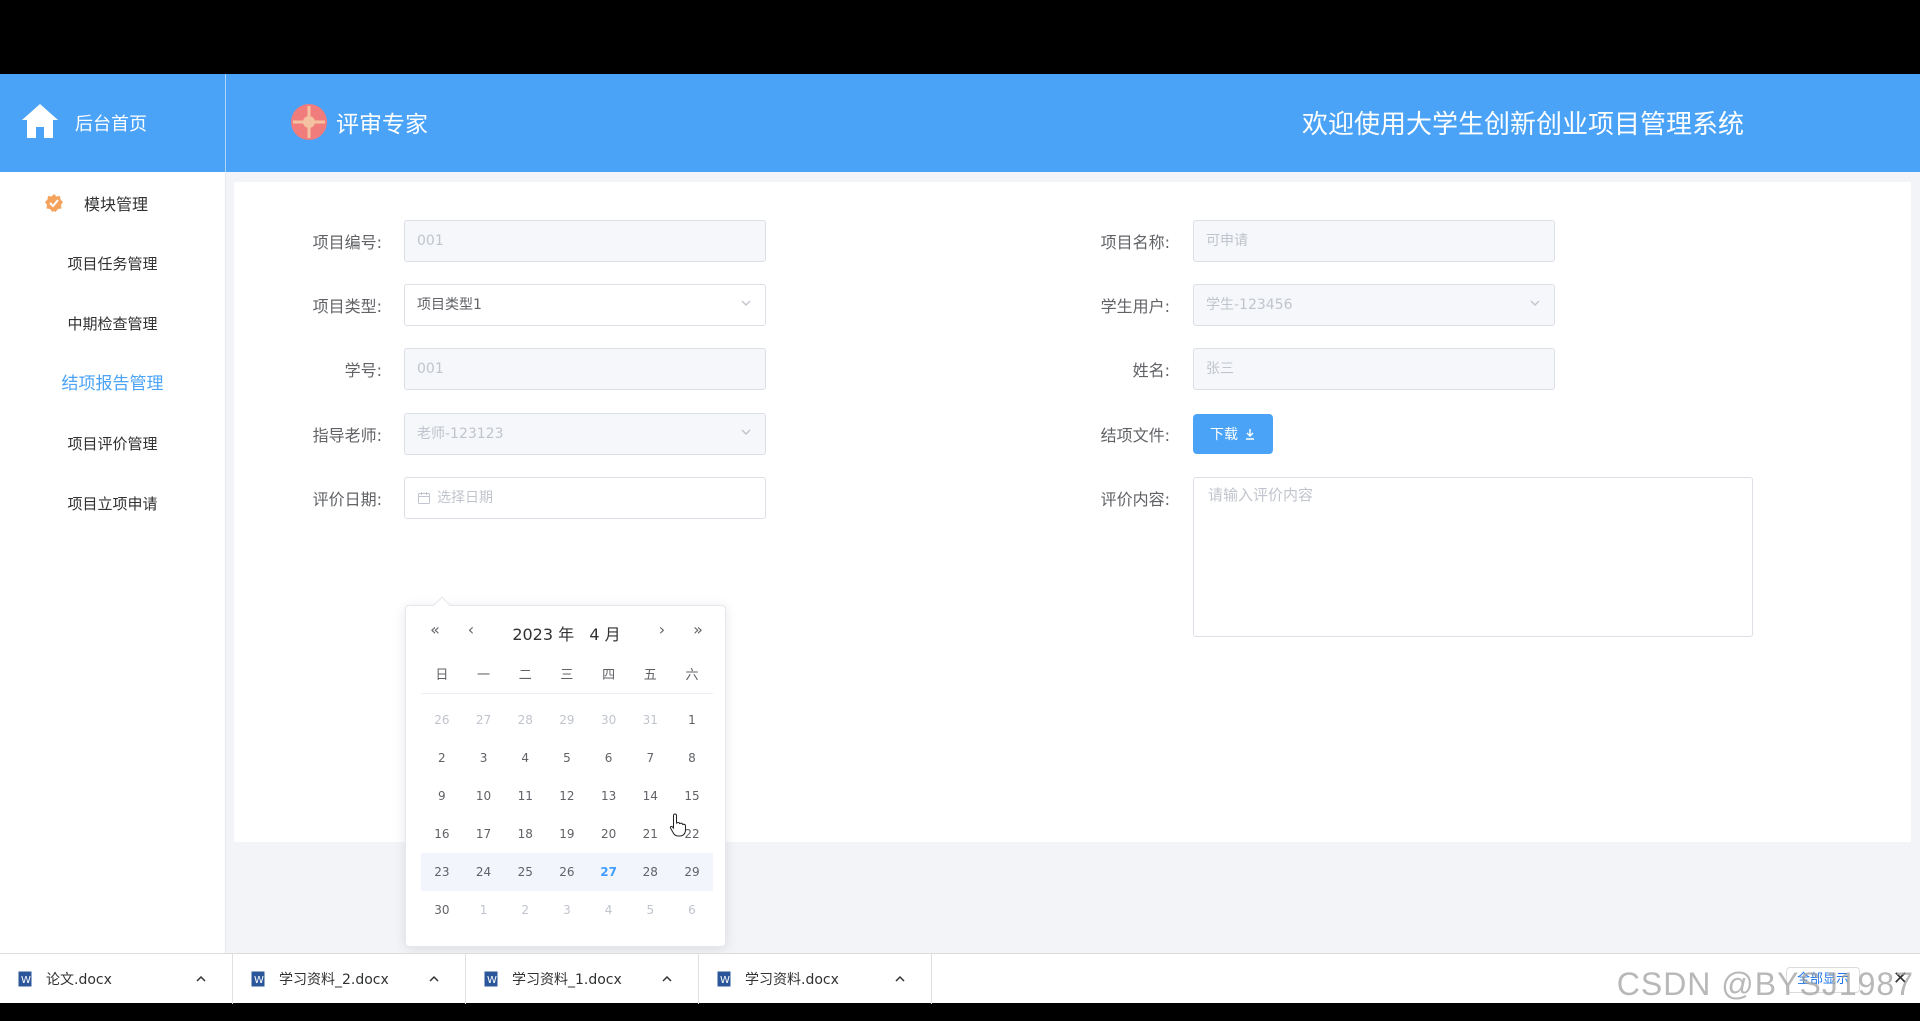 Image resolution: width=1920 pixels, height=1021 pixels. I want to click on sidebar-item-midterm-check: 中期检查管理, so click(112, 324).